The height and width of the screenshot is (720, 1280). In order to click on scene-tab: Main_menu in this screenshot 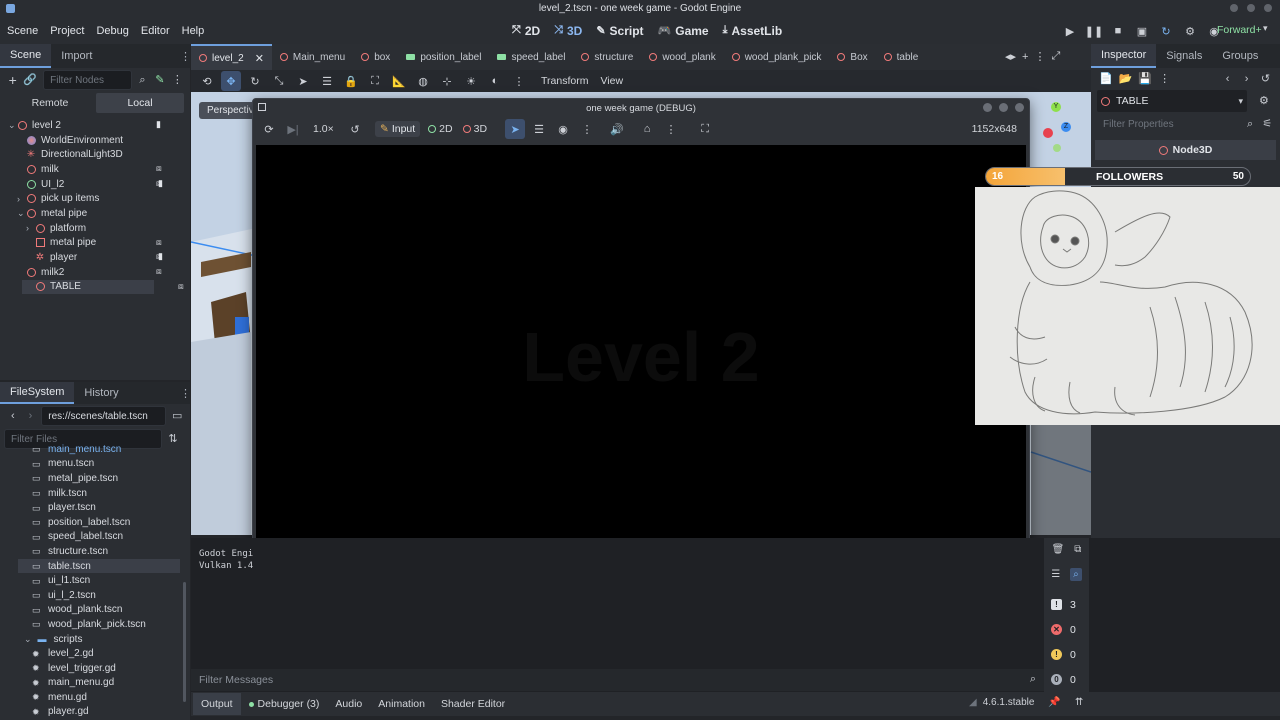, I will do `click(312, 57)`.